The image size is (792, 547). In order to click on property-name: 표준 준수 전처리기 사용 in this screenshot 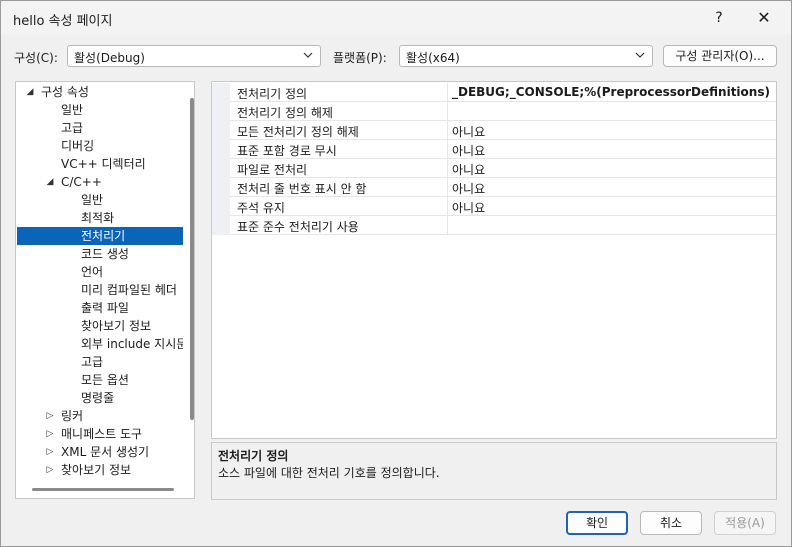, I will do `click(298, 227)`.